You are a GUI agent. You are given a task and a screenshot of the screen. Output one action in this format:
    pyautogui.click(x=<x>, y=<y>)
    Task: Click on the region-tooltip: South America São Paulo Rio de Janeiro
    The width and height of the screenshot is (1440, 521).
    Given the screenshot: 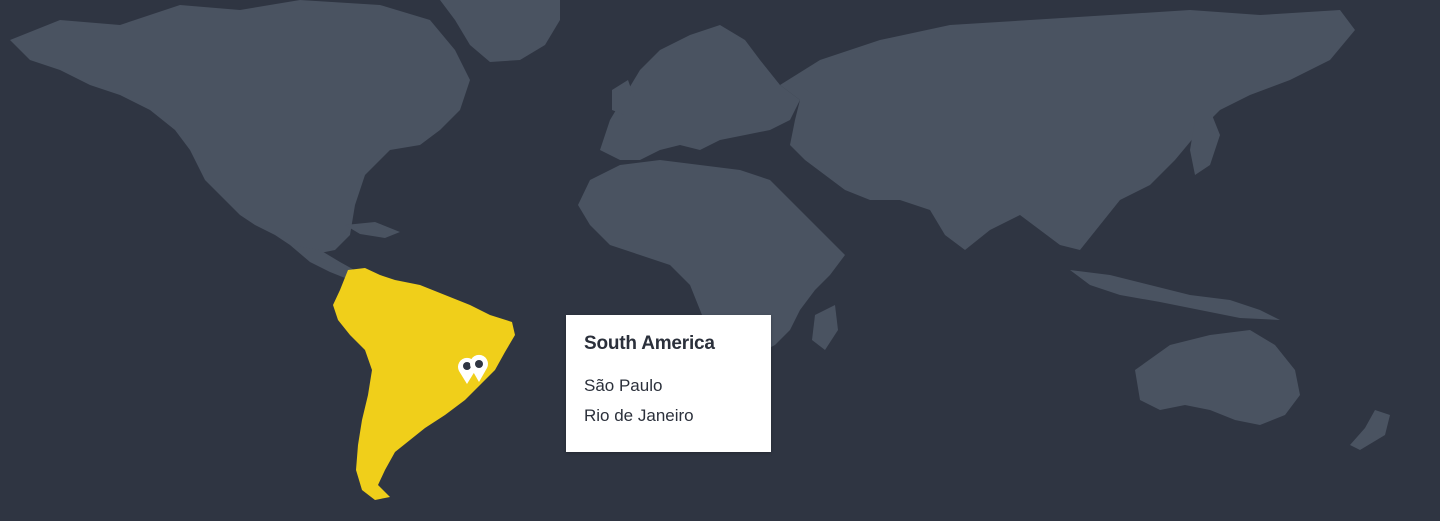 What is the action you would take?
    pyautogui.click(x=668, y=383)
    